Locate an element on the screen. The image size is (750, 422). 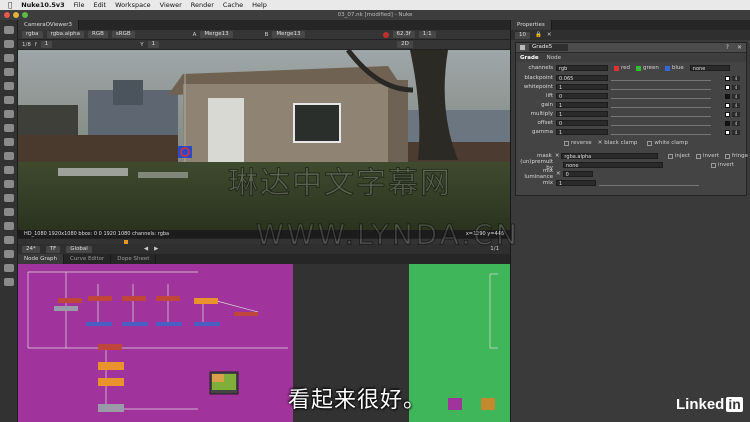
lift-field: 0 is located at coordinates (582, 96).